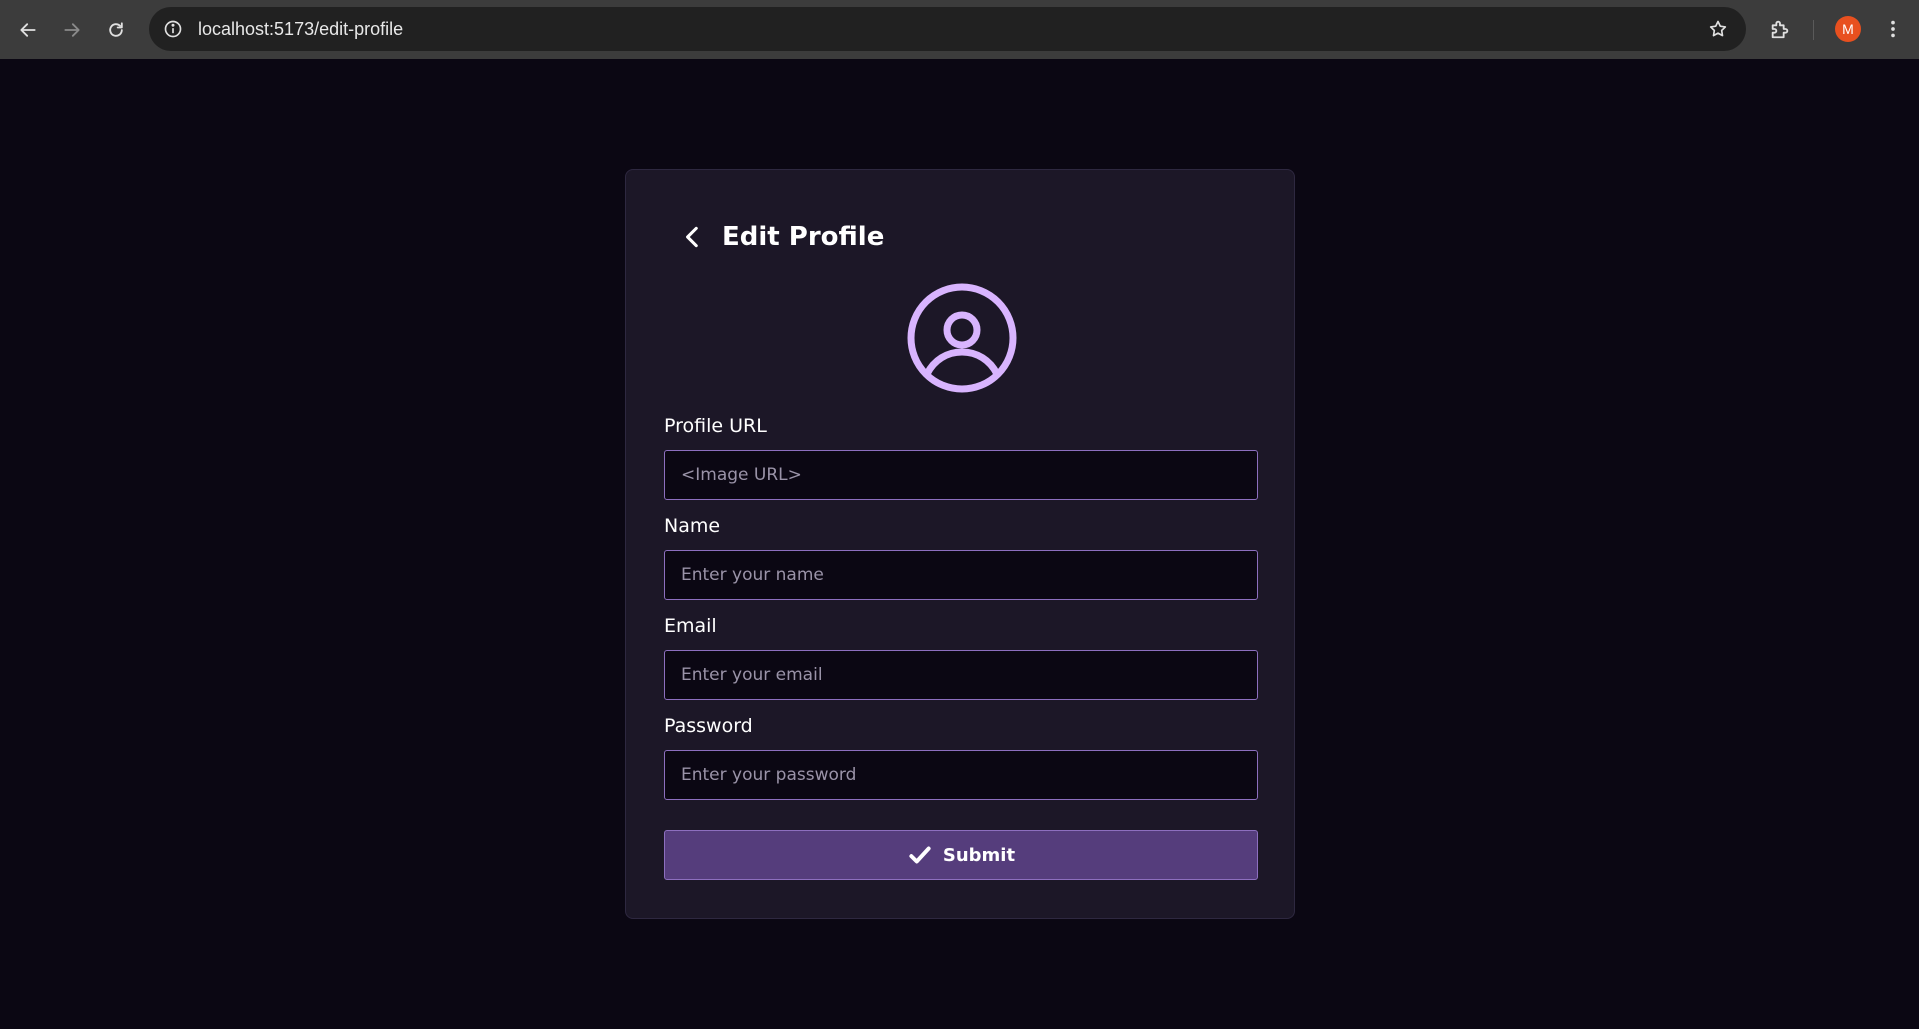  What do you see at coordinates (979, 855) in the screenshot?
I see `submit-label: Submit` at bounding box center [979, 855].